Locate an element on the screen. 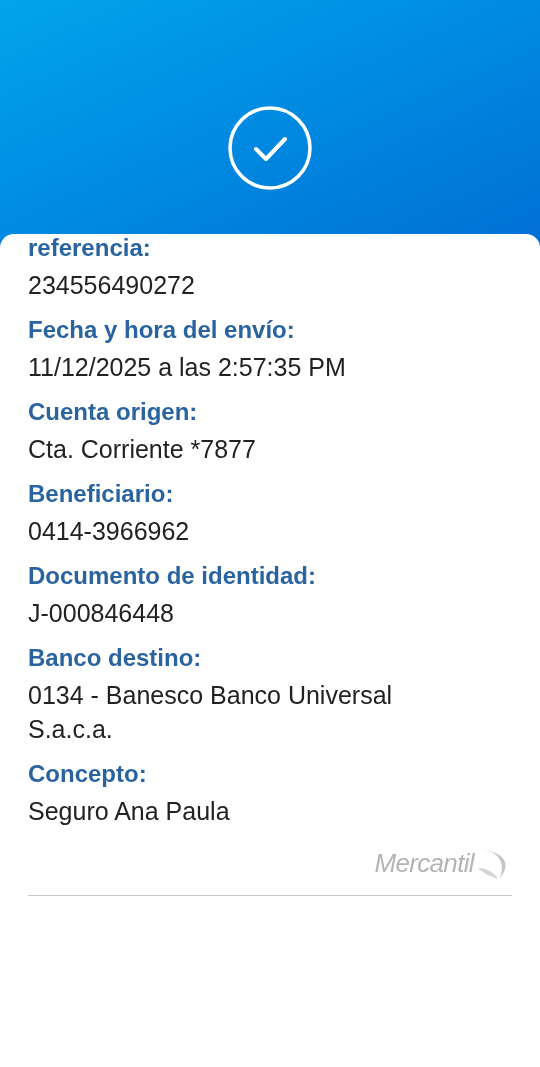 Image resolution: width=540 pixels, height=1067 pixels. field-value: Cta. Corriente *7877 is located at coordinates (142, 449).